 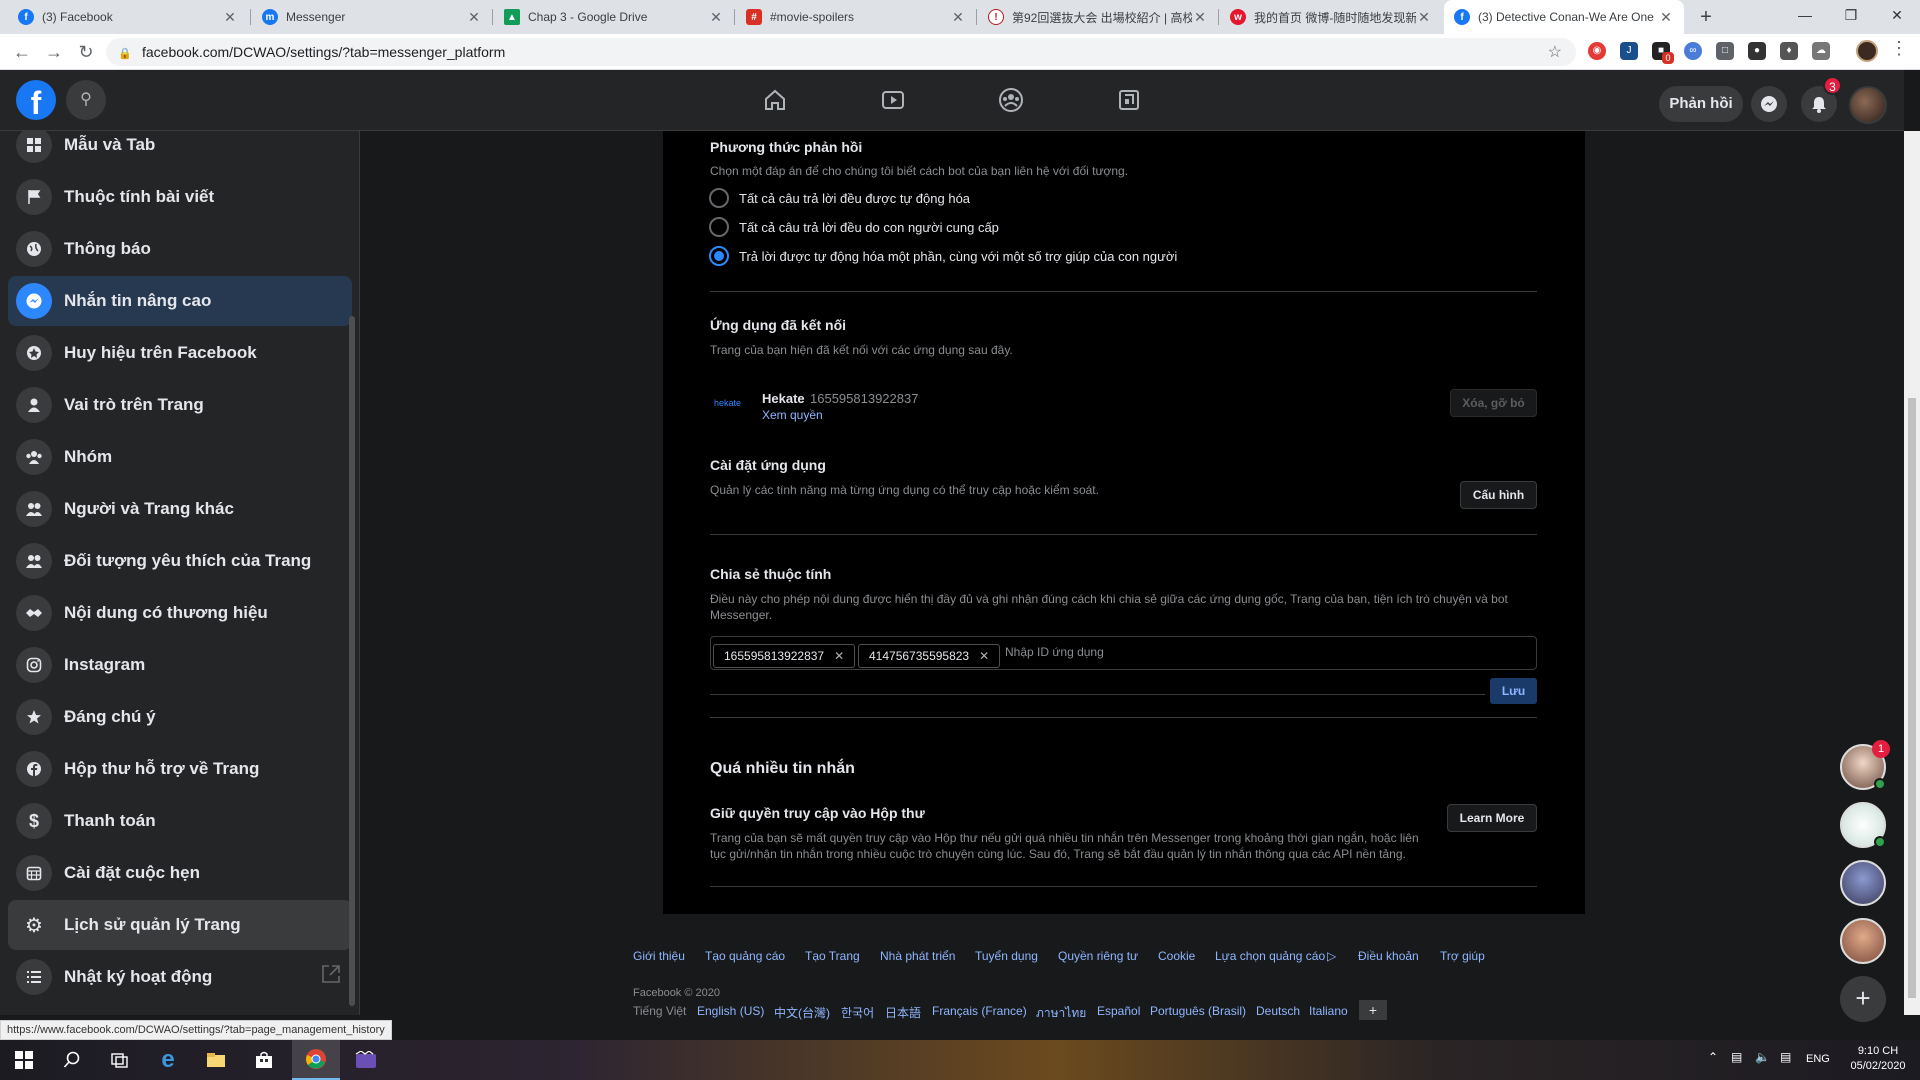 I want to click on extension-icon: ☁, so click(x=1821, y=51).